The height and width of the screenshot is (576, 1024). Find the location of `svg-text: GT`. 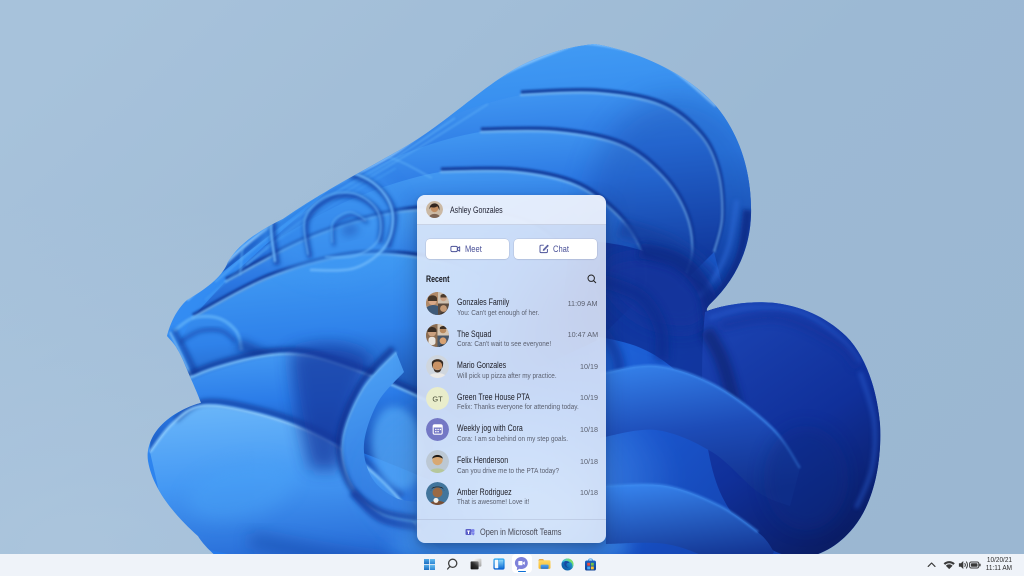

svg-text: GT is located at coordinates (437, 398).